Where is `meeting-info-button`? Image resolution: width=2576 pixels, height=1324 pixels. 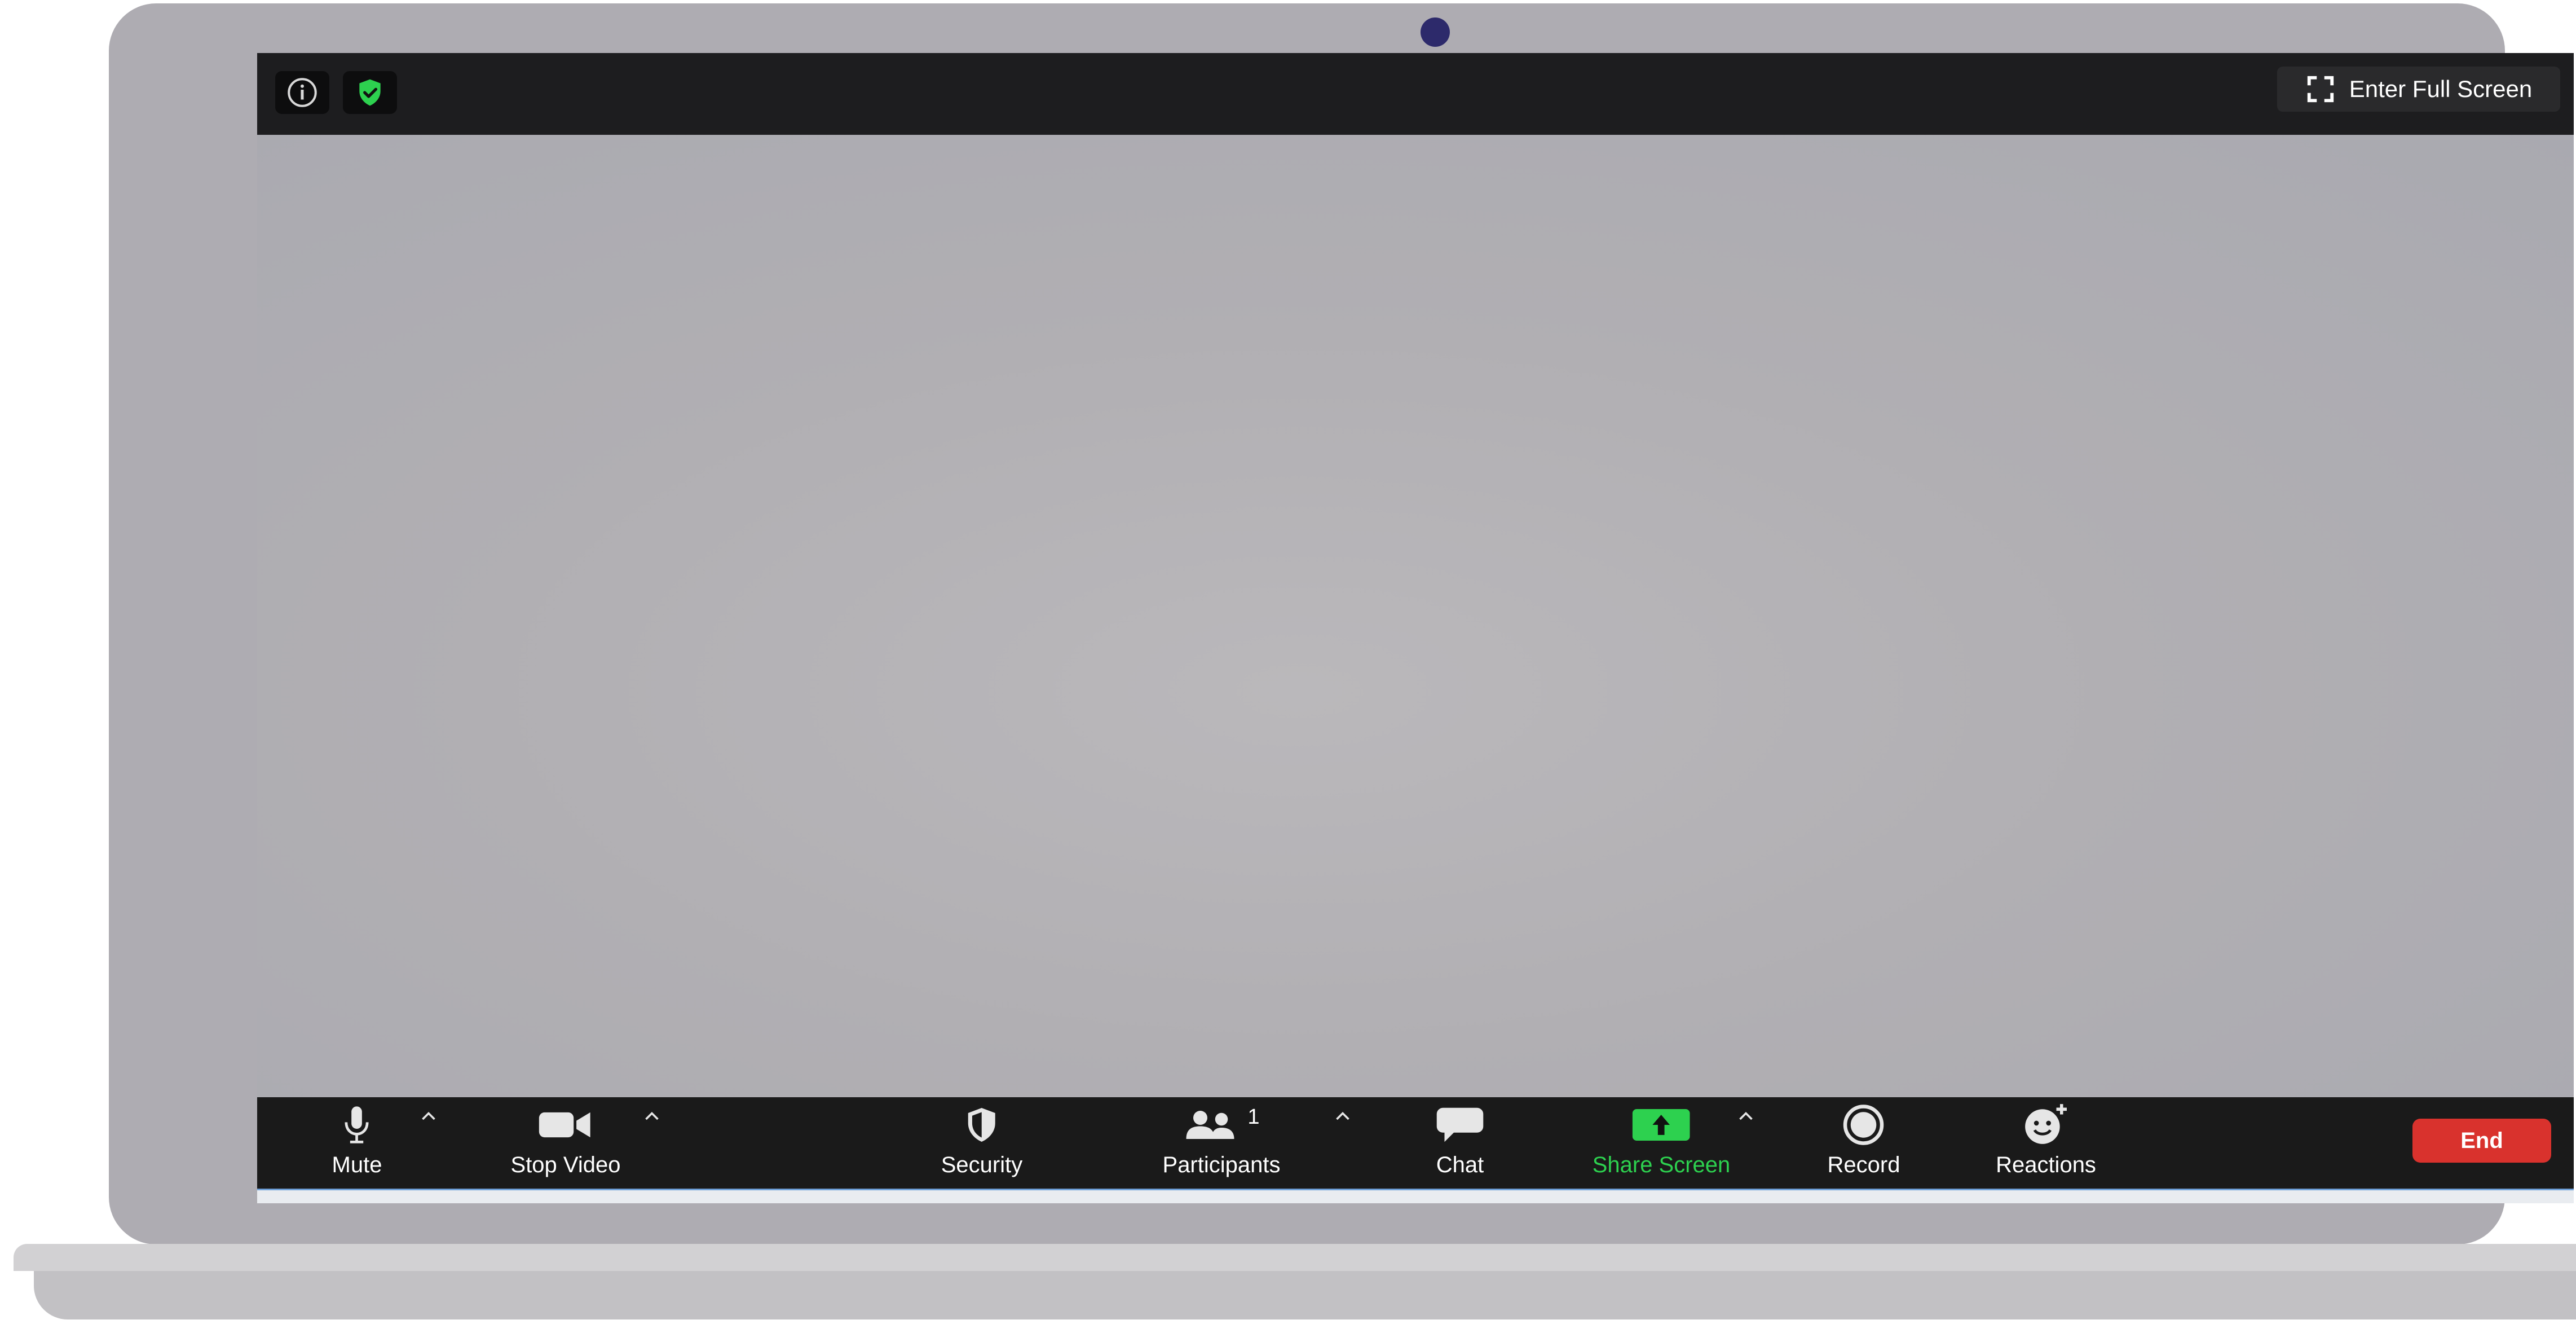 meeting-info-button is located at coordinates (302, 92).